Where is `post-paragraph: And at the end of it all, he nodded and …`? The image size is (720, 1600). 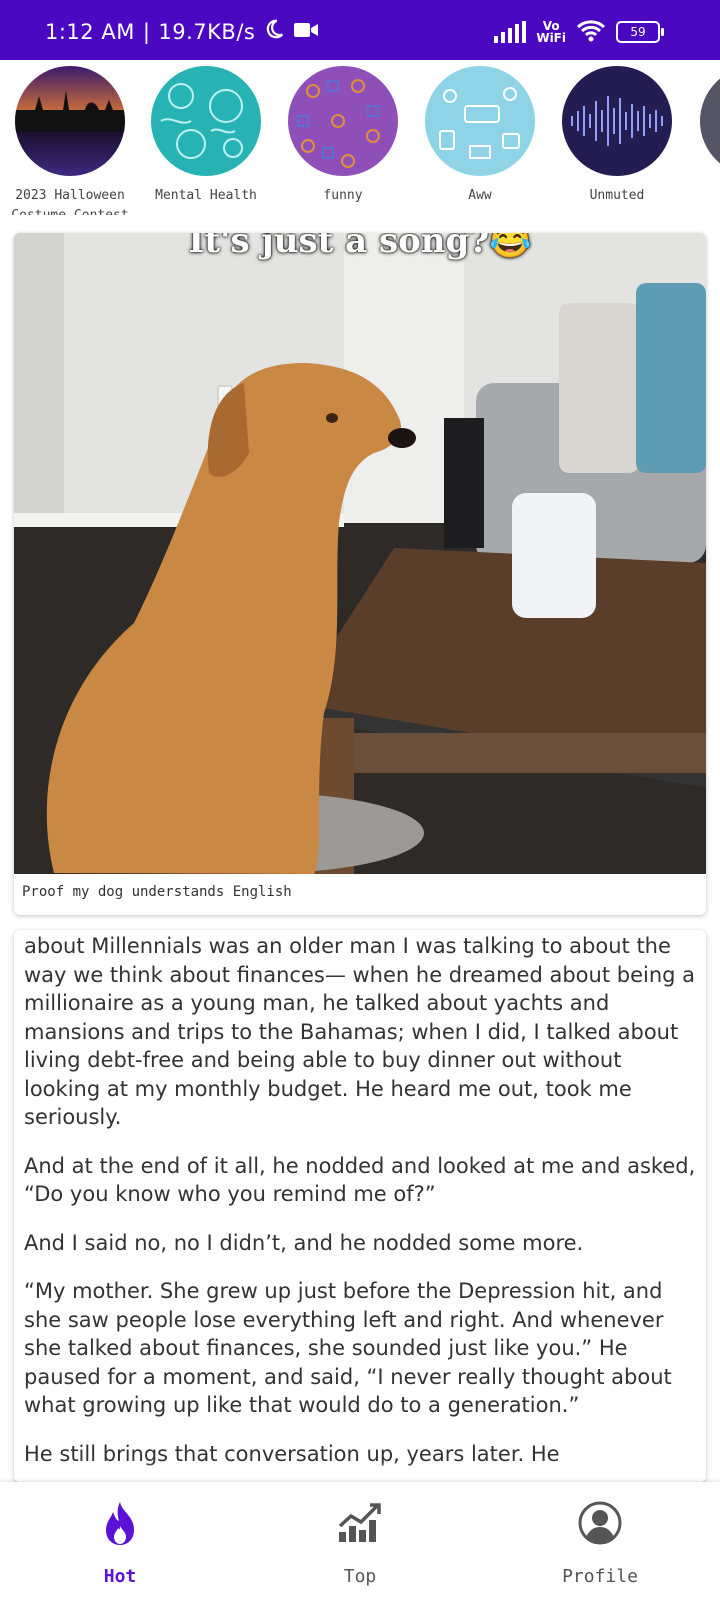 post-paragraph: And at the end of it all, he nodded and … is located at coordinates (360, 1180).